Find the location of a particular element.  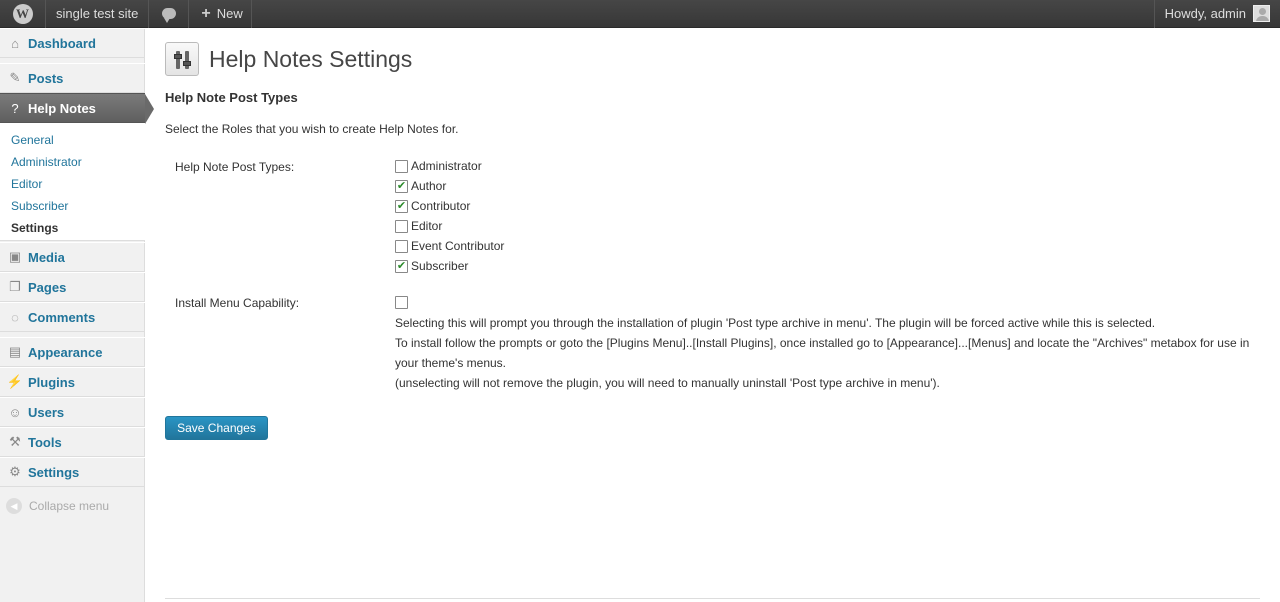

sidebar-item-comments: ◌ Comments is located at coordinates (72, 317).